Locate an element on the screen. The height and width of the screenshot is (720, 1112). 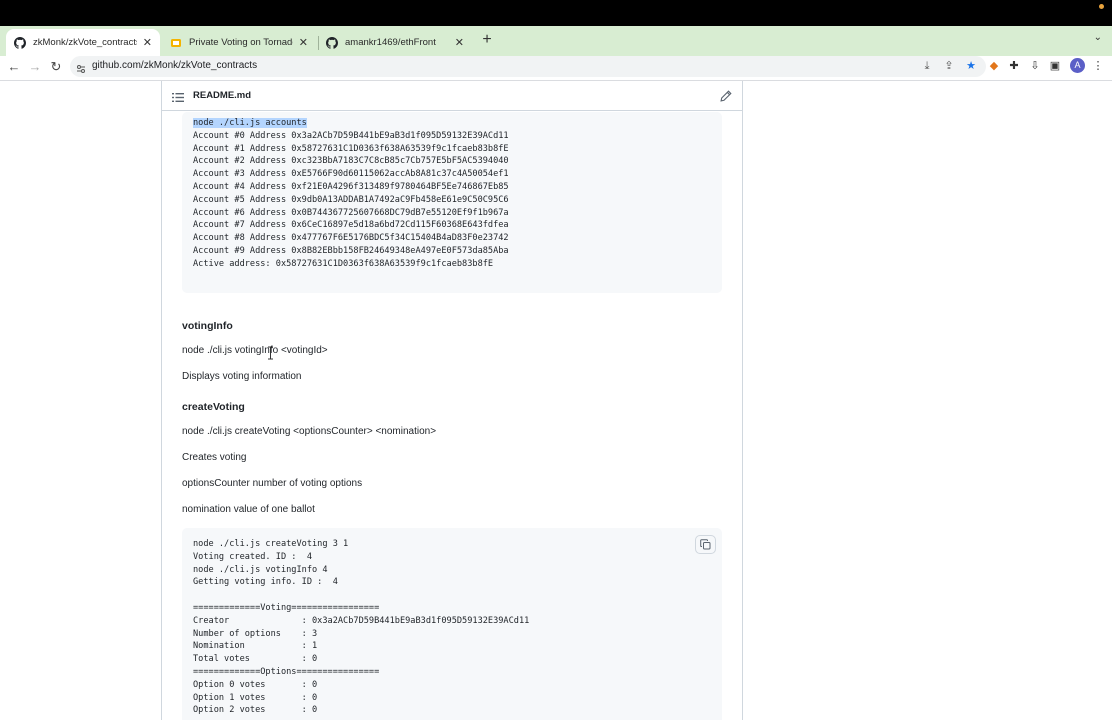
outline-list-icon is located at coordinates (178, 99).